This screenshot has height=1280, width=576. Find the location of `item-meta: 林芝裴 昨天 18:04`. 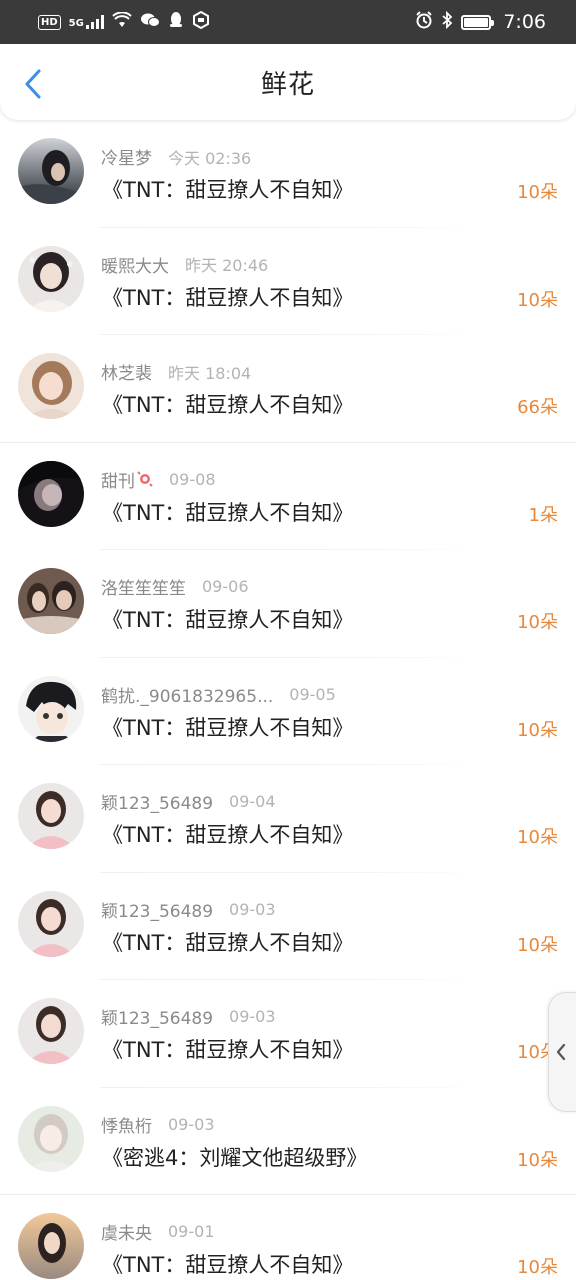

item-meta: 林芝裴 昨天 18:04 is located at coordinates (176, 372).